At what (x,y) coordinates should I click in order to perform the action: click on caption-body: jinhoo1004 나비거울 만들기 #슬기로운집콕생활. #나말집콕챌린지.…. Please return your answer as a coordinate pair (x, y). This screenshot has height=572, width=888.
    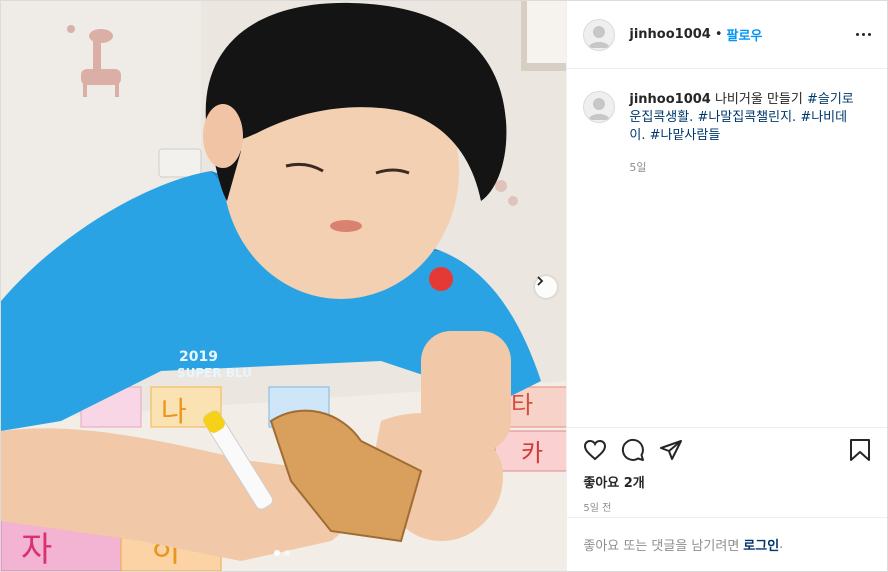
    Looking at the image, I should click on (743, 134).